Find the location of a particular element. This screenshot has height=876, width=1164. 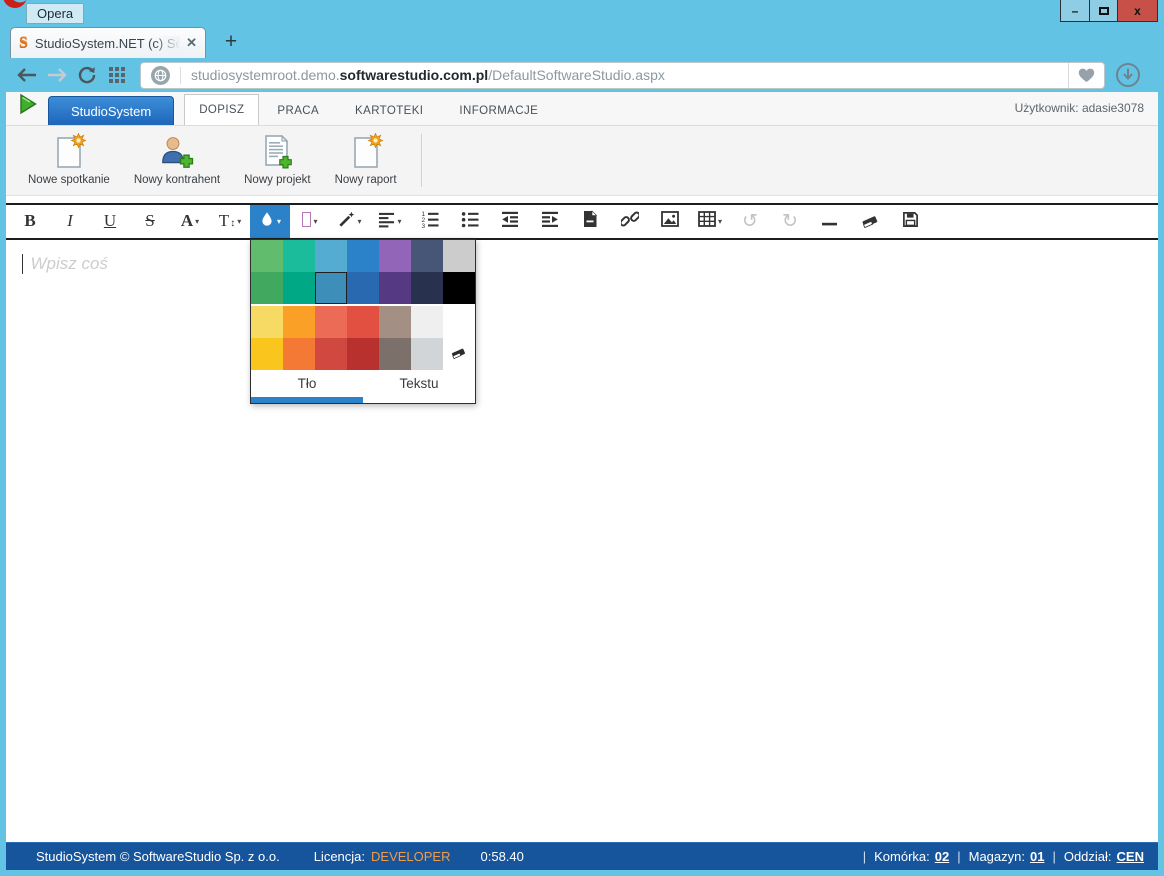

unordered-list-icon is located at coordinates (470, 221).